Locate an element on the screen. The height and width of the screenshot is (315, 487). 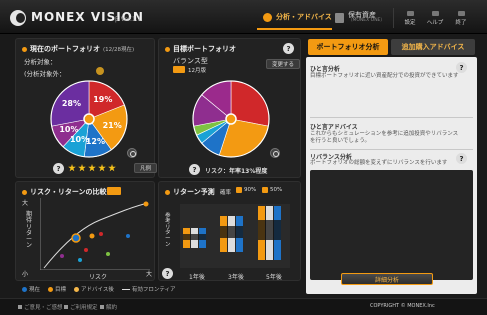
return-forecast-title-text: リターン予測 is located at coordinates (194, 192).